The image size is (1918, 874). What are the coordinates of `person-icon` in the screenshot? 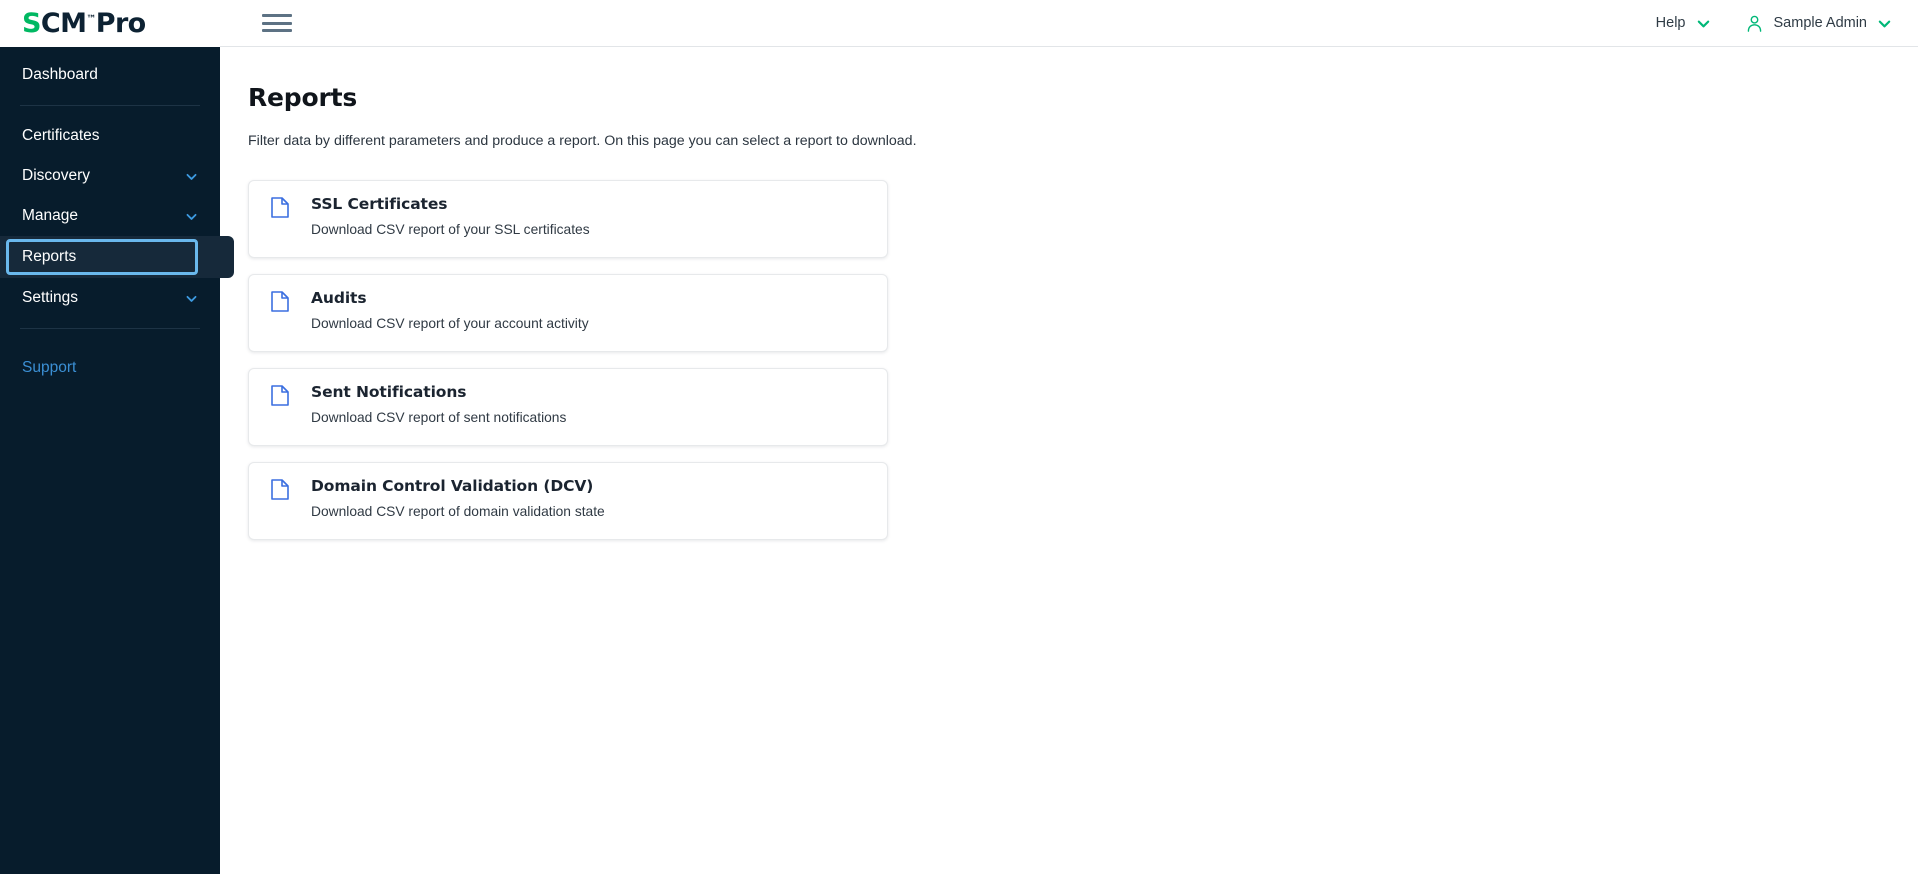 It's located at (1754, 23).